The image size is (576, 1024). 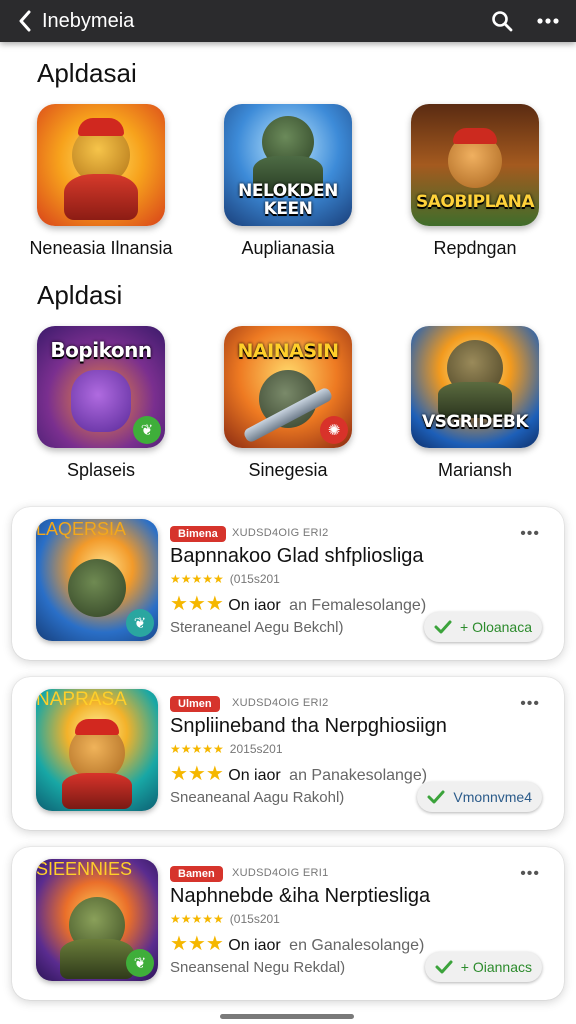 I want to click on rating-subtext: en Ganalesolange), so click(x=357, y=945).